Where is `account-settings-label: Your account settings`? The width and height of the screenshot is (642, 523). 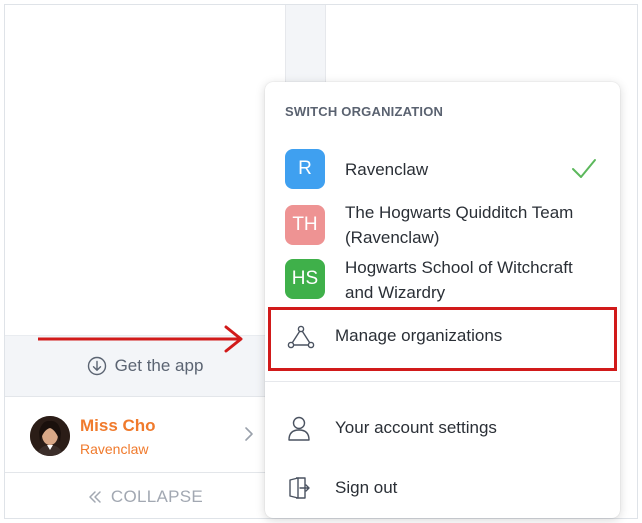 account-settings-label: Your account settings is located at coordinates (416, 427).